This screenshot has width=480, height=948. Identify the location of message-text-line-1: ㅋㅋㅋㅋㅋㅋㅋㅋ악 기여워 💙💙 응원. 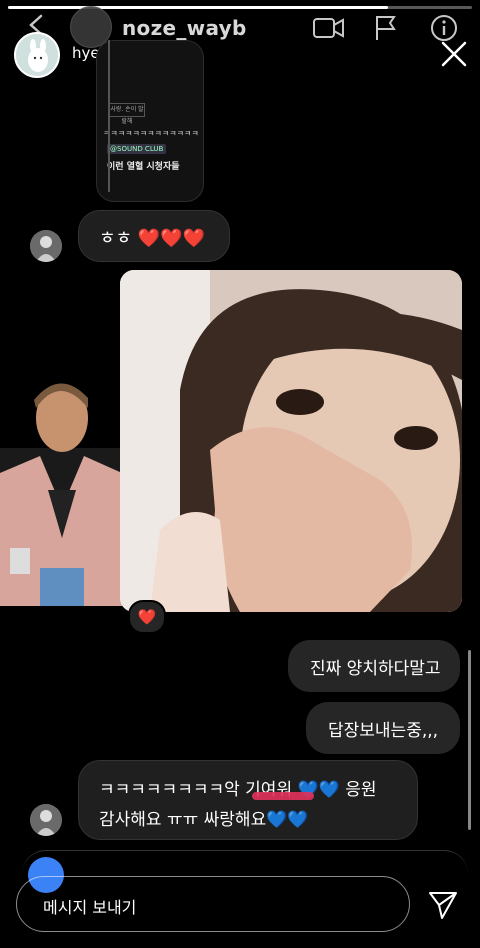
(238, 790).